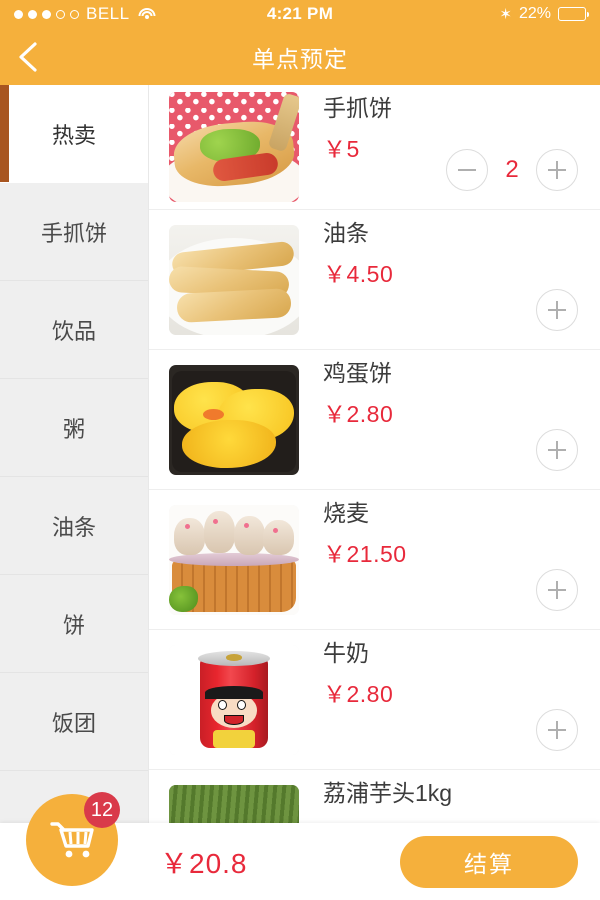  I want to click on decrease-quantity-button, so click(467, 170).